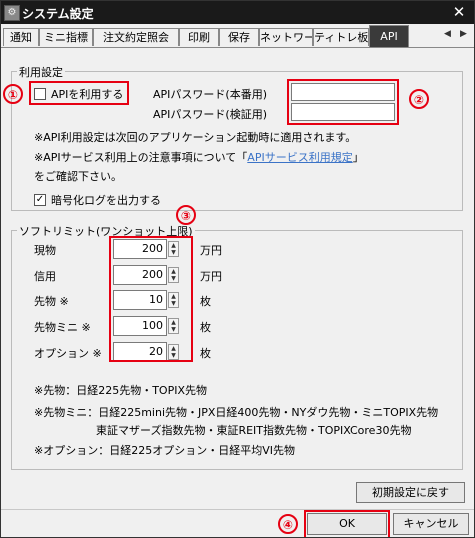 This screenshot has width=475, height=538. What do you see at coordinates (45, 276) in the screenshot?
I see `soft-limit-label-margin: 信用` at bounding box center [45, 276].